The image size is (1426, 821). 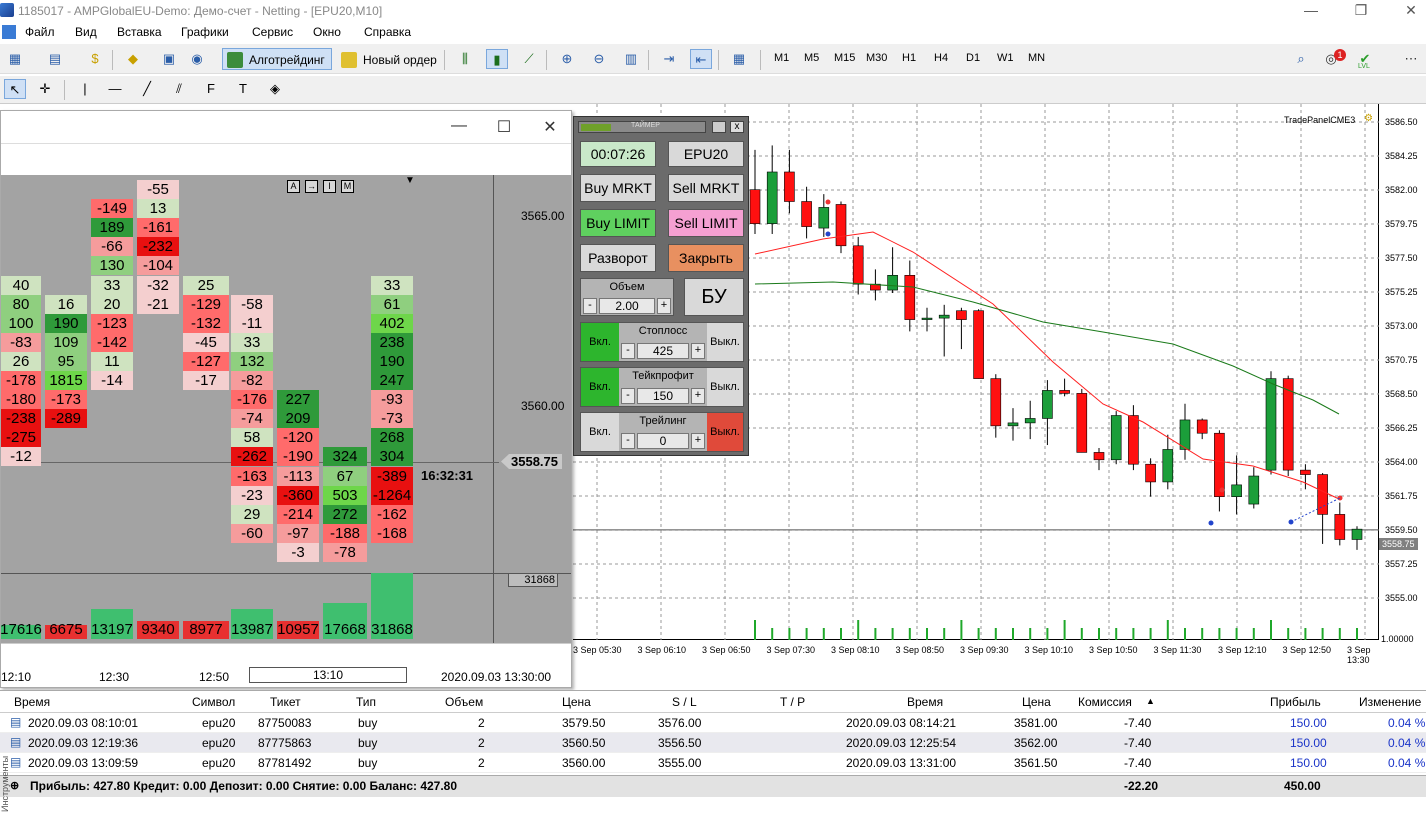 What do you see at coordinates (410, 180) in the screenshot?
I see `collapse-arrow-icon: ▼` at bounding box center [410, 180].